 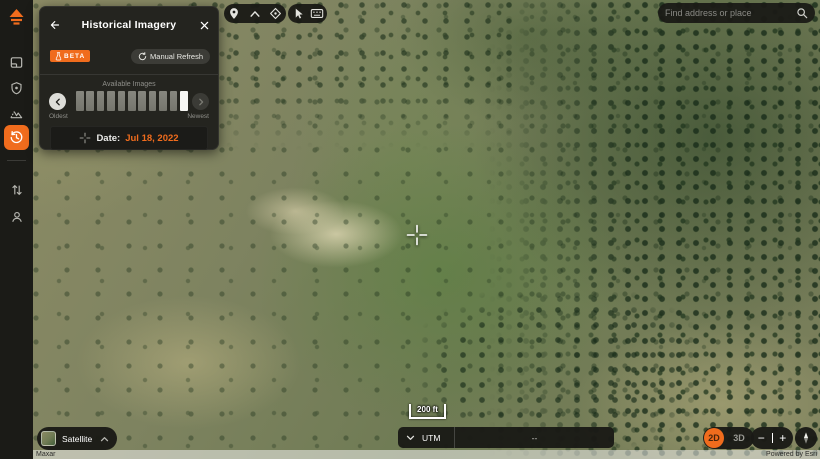 I want to click on sidebar, so click(x=16, y=229).